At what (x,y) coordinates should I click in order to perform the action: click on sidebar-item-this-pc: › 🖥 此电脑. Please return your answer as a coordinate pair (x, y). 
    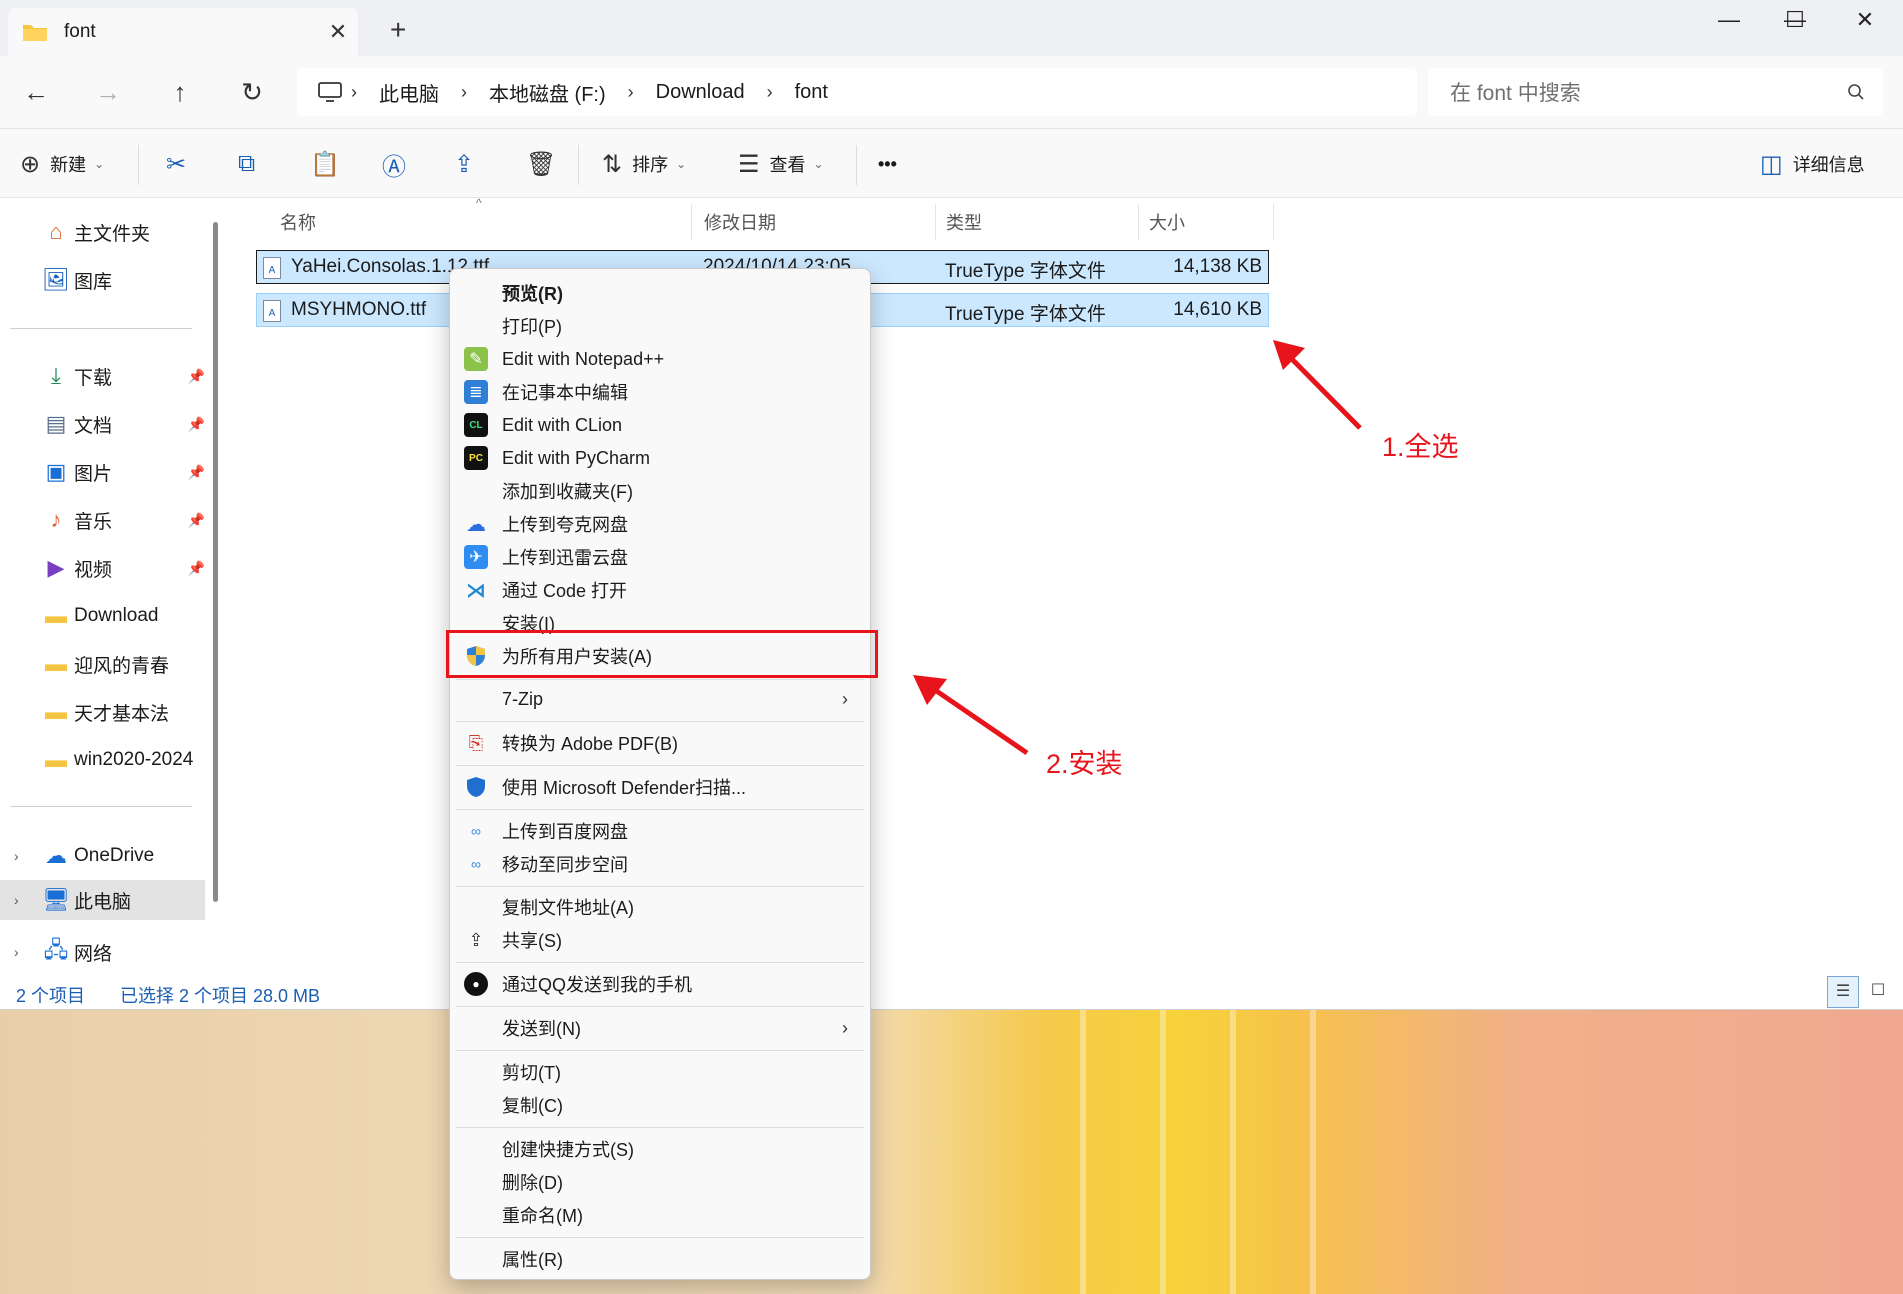
    Looking at the image, I should click on (102, 900).